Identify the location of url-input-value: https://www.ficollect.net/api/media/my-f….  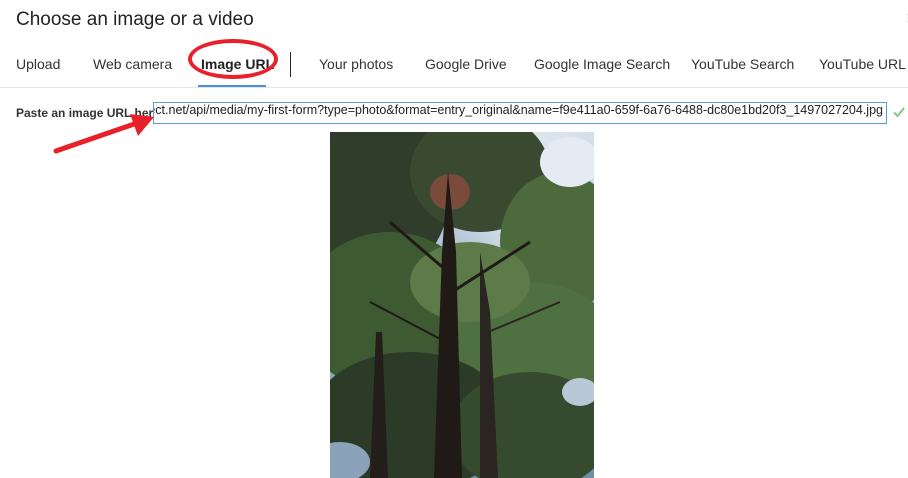
(518, 110).